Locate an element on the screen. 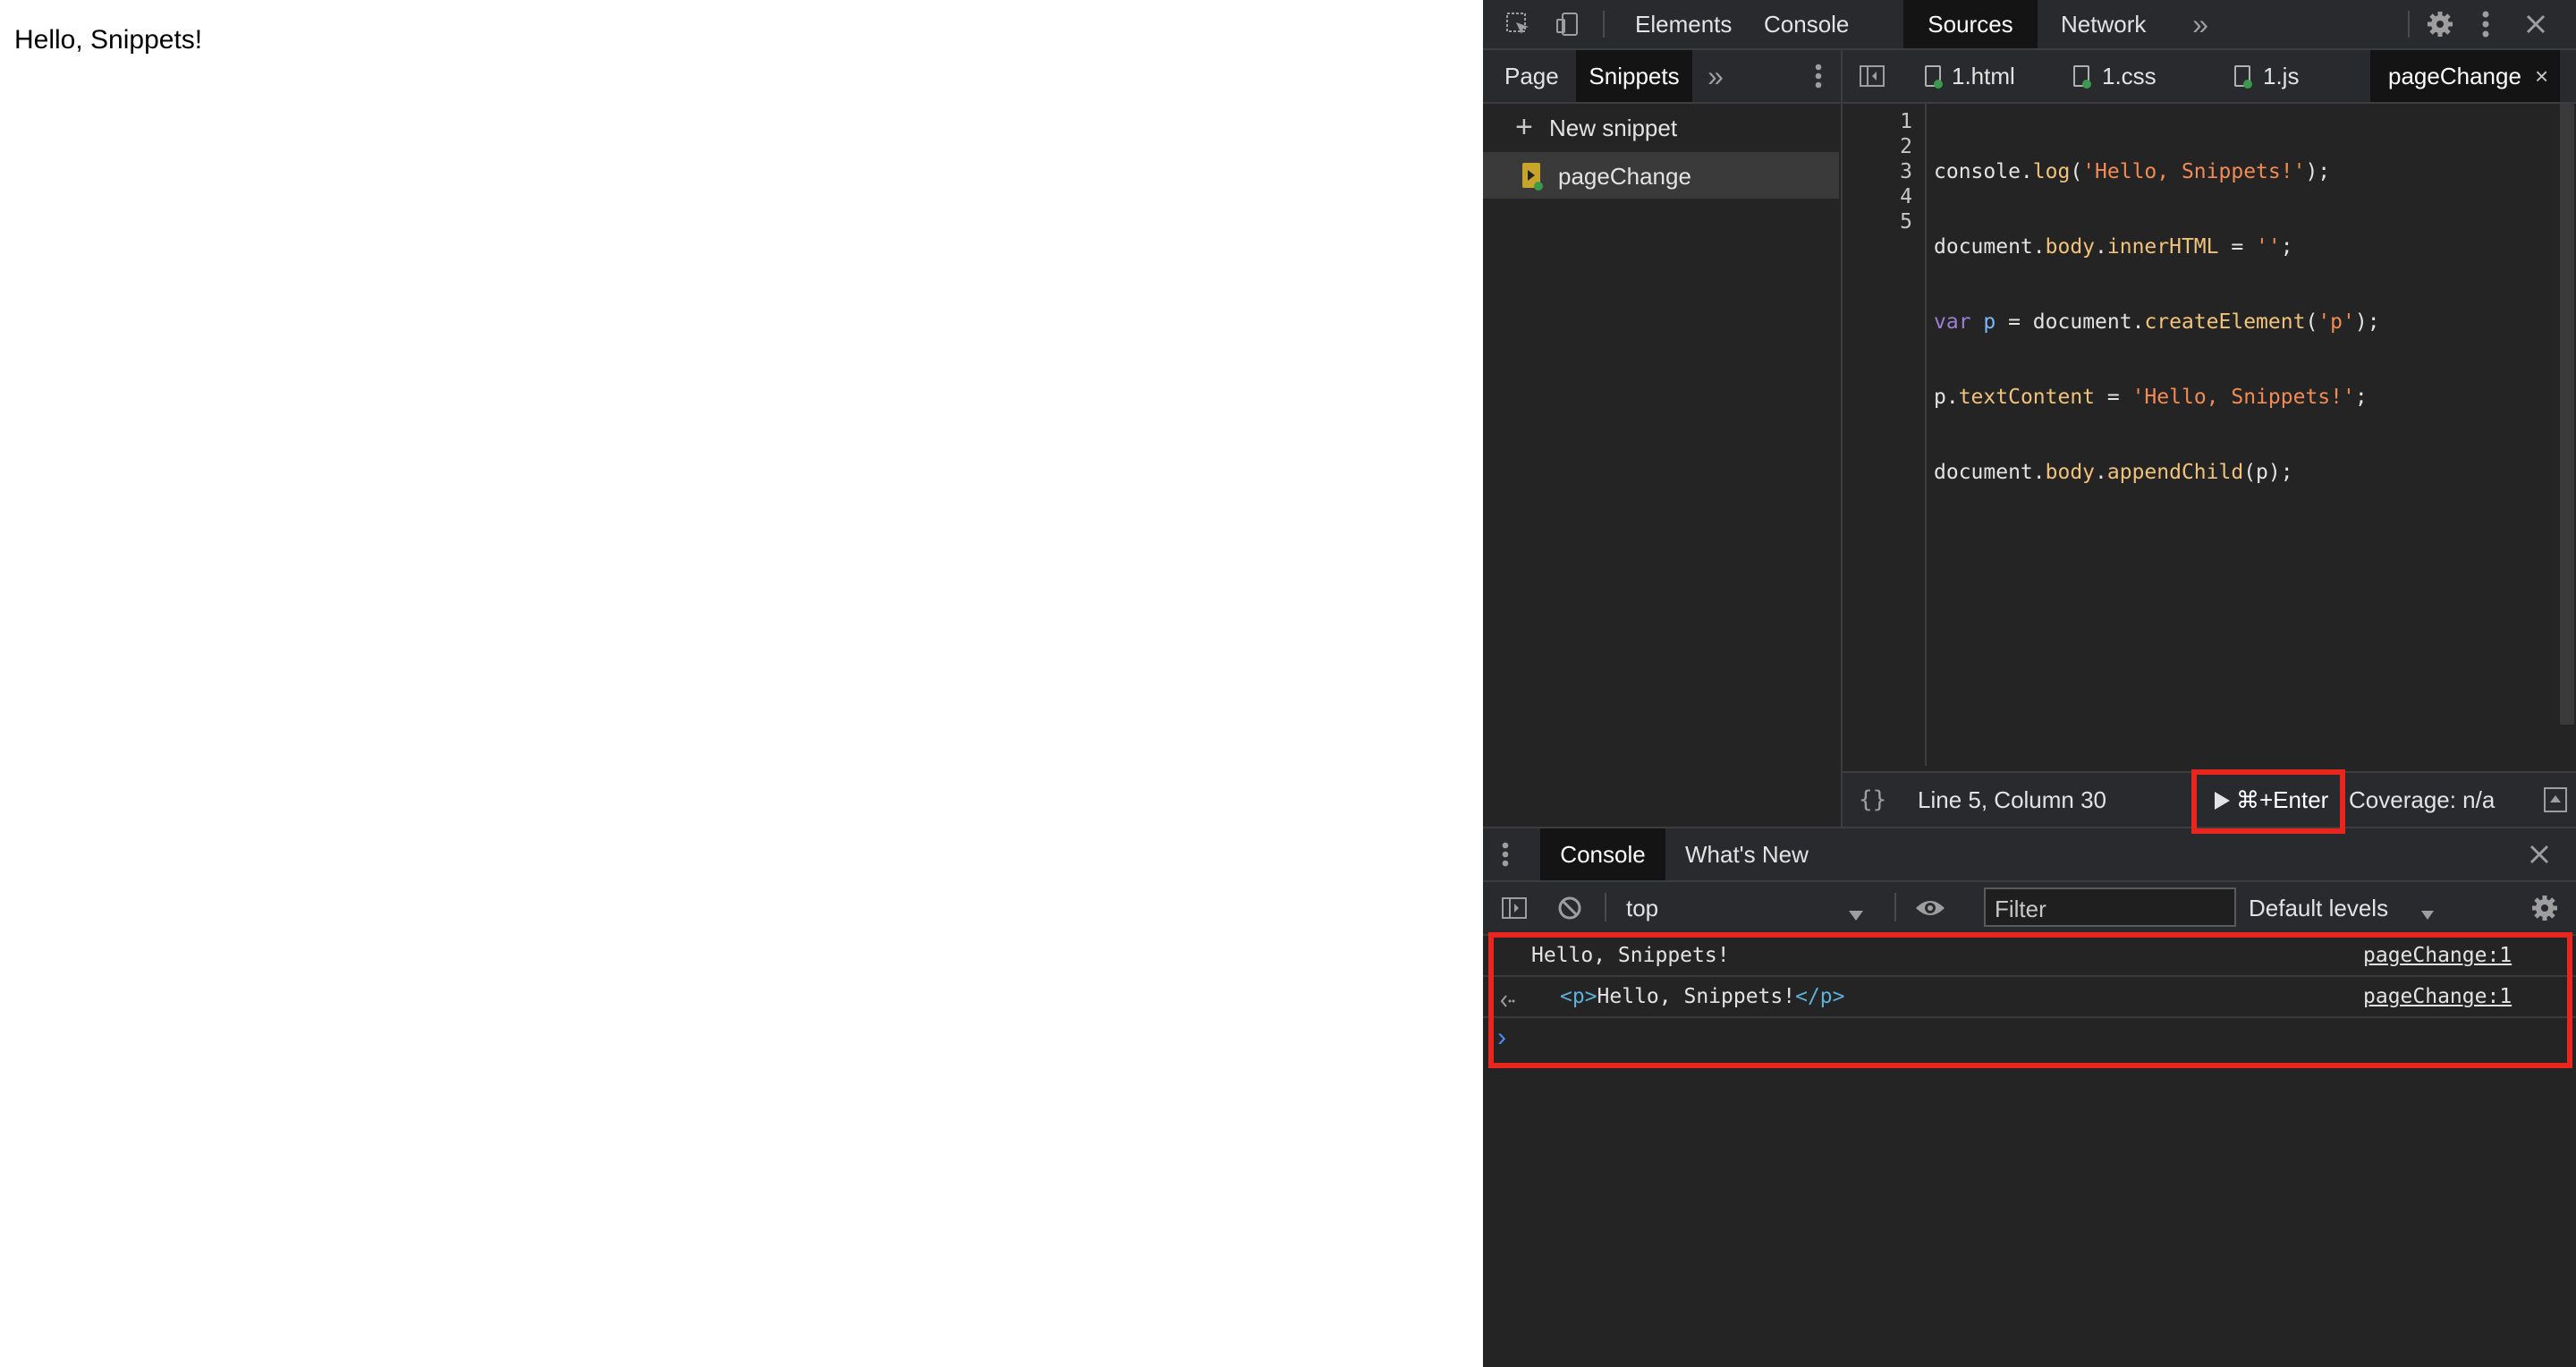  pretty-print-icon: {} is located at coordinates (1872, 800).